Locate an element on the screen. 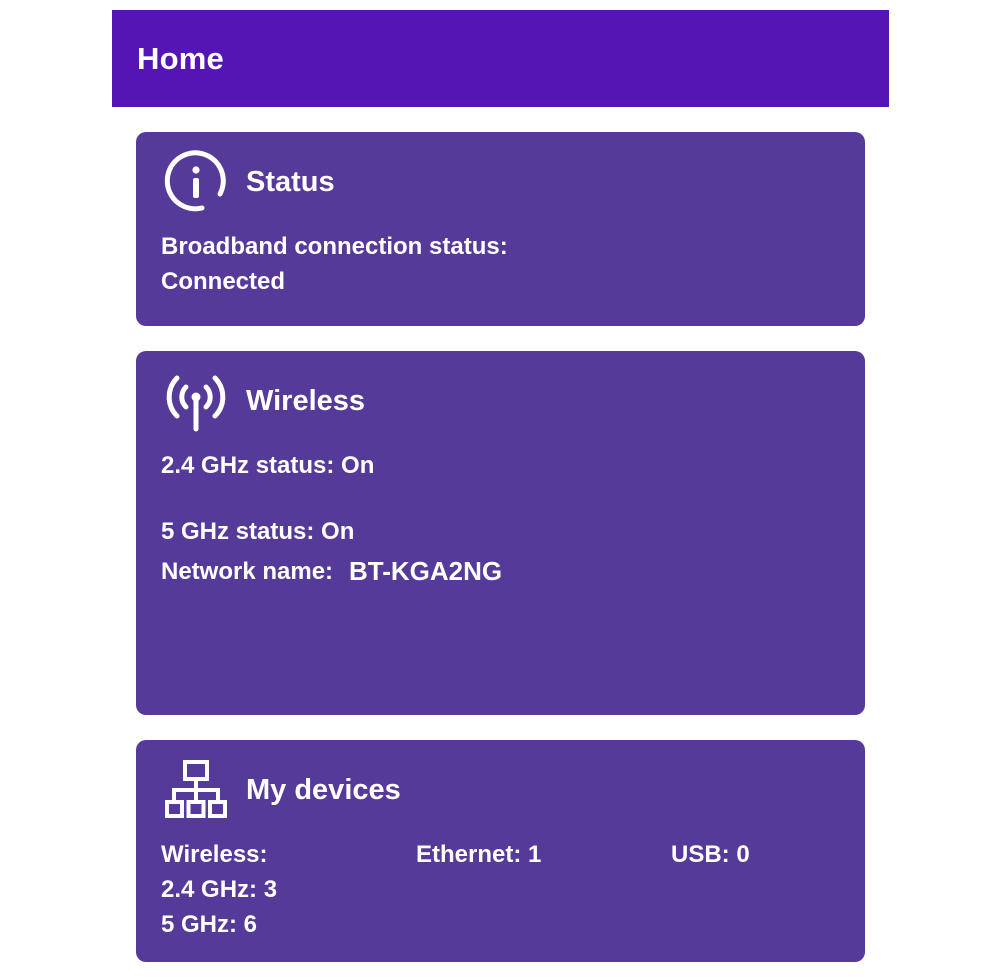  wireless-5-count: 5 GHz: 6 is located at coordinates (209, 924).